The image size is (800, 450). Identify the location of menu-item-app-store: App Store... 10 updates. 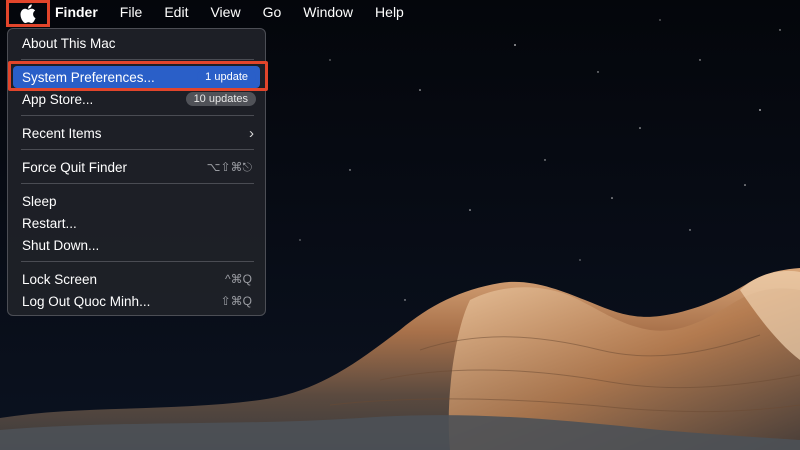
(136, 99).